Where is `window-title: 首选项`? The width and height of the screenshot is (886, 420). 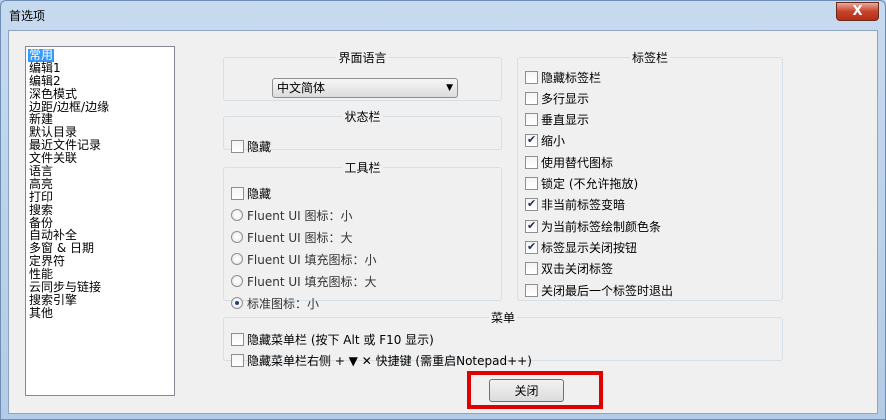
window-title: 首选项 is located at coordinates (27, 16).